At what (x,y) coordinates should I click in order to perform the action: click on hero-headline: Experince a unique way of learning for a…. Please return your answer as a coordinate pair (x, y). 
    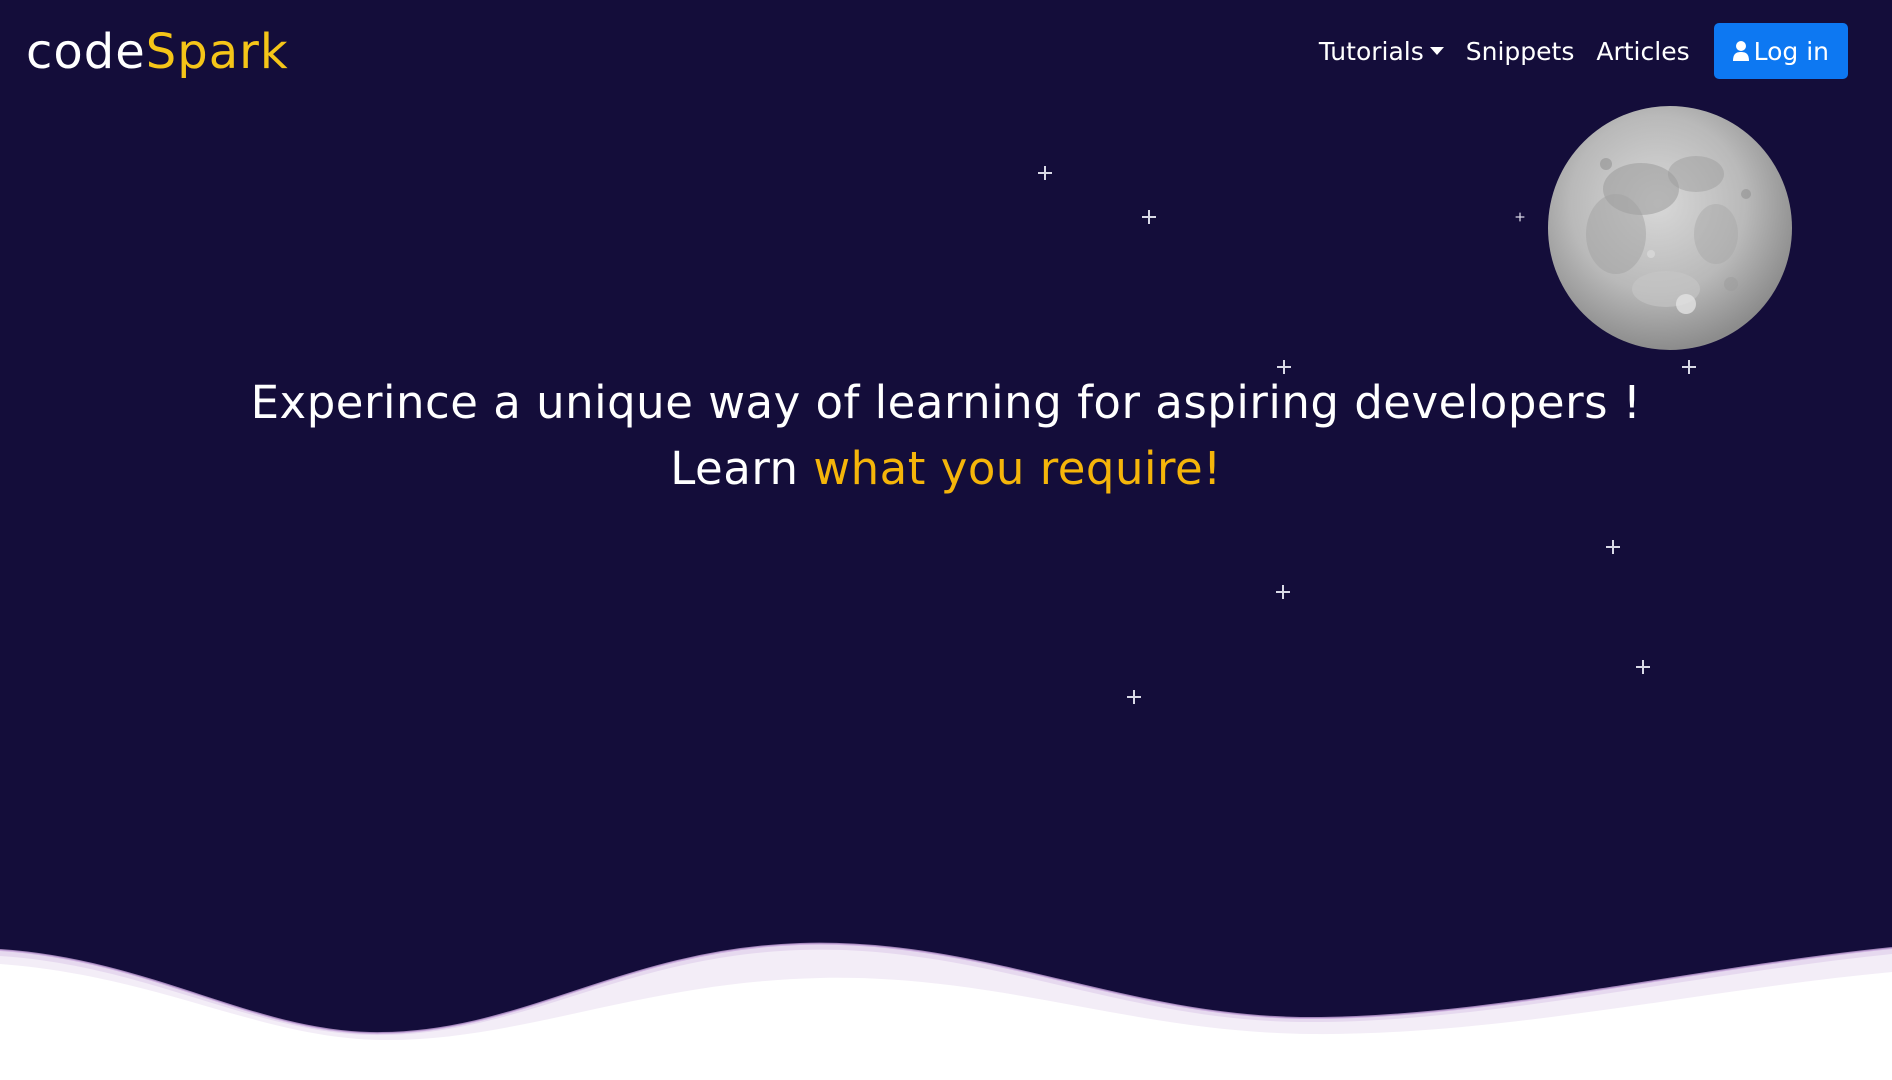
    Looking at the image, I should click on (946, 402).